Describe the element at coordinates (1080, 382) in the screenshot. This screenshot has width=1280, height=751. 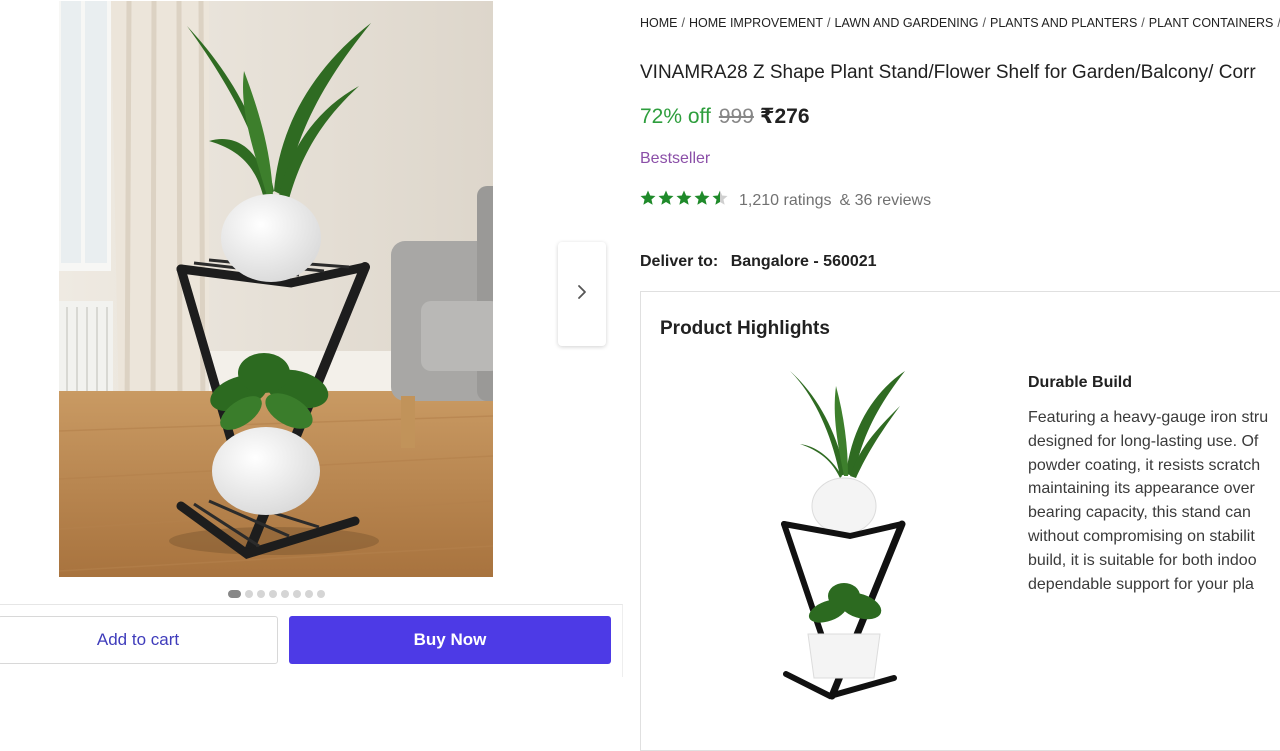
I see `highlight-feature-title: Durable Build` at that location.